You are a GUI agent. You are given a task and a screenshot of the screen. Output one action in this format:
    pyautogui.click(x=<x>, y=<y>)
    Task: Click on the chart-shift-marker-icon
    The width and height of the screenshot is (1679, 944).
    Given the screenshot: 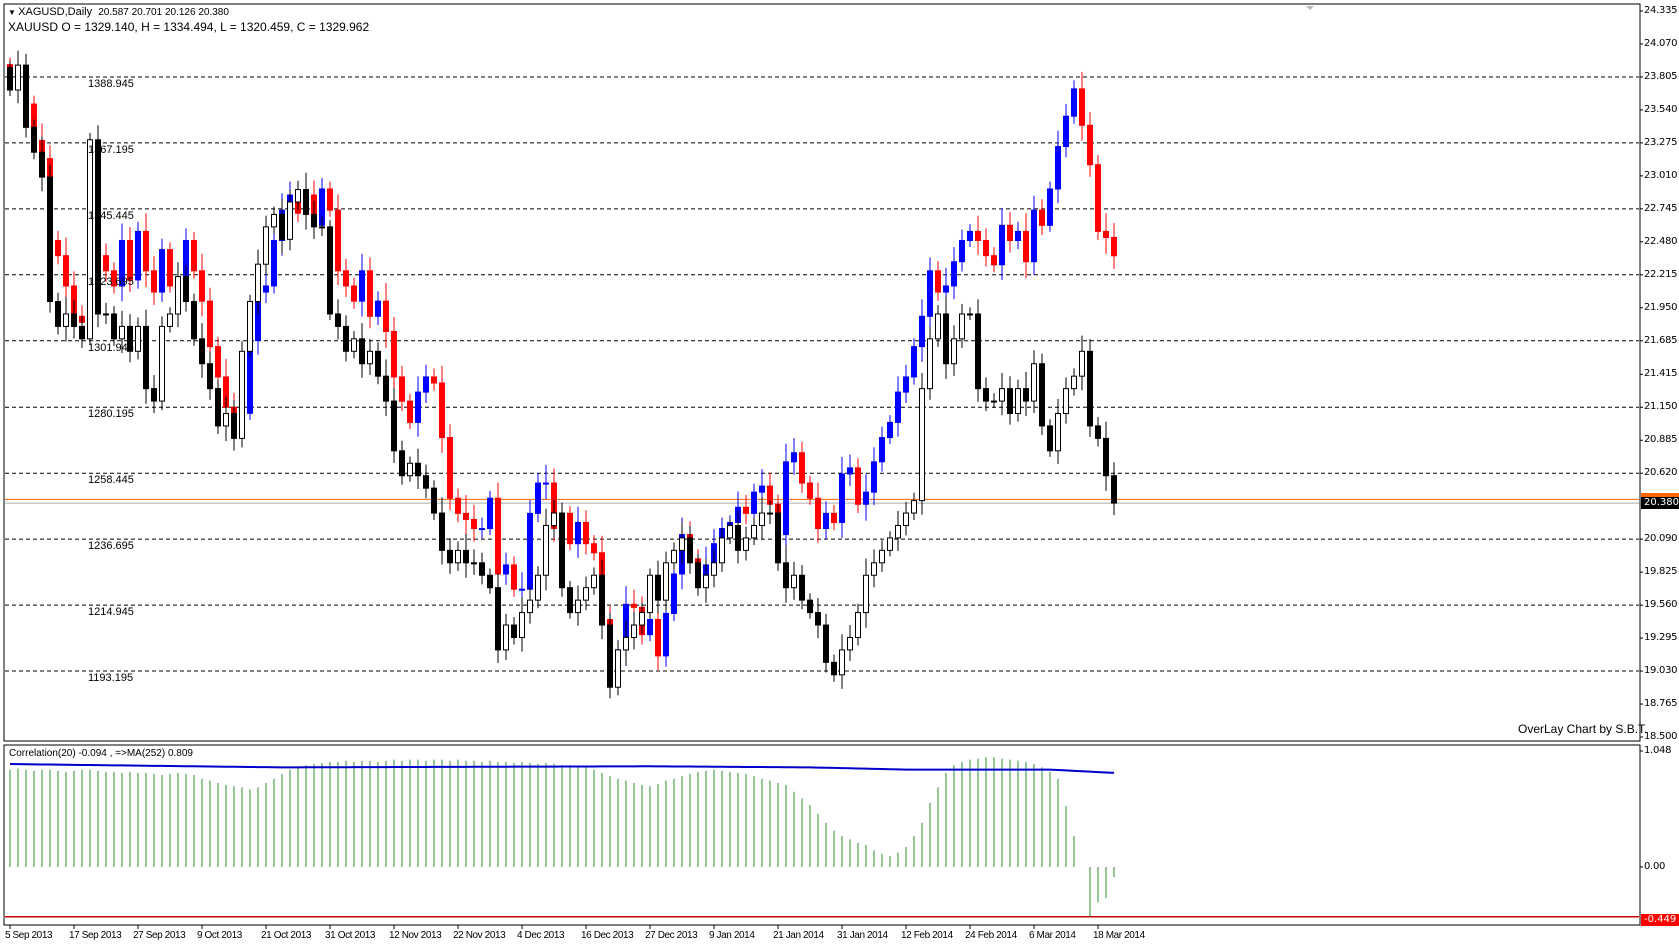 What is the action you would take?
    pyautogui.click(x=1310, y=8)
    